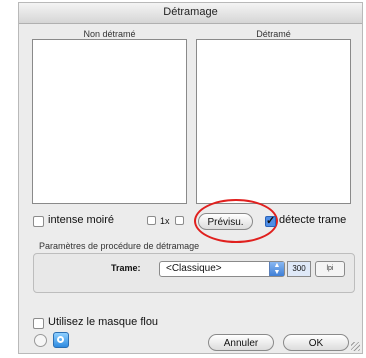  What do you see at coordinates (61, 340) in the screenshot?
I see `zoom-tool-icon` at bounding box center [61, 340].